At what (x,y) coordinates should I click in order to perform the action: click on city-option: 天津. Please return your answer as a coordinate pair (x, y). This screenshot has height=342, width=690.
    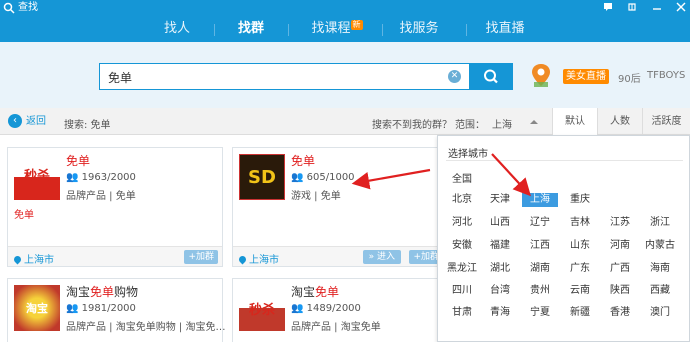
    Looking at the image, I should click on (500, 200).